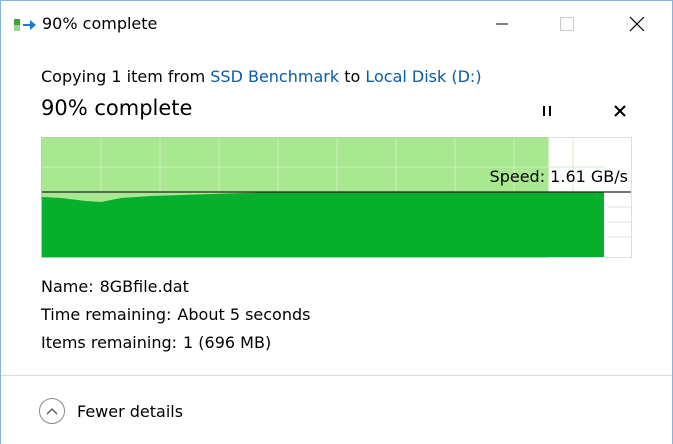 This screenshot has height=444, width=673. What do you see at coordinates (323, 224) in the screenshot?
I see `speed-area` at bounding box center [323, 224].